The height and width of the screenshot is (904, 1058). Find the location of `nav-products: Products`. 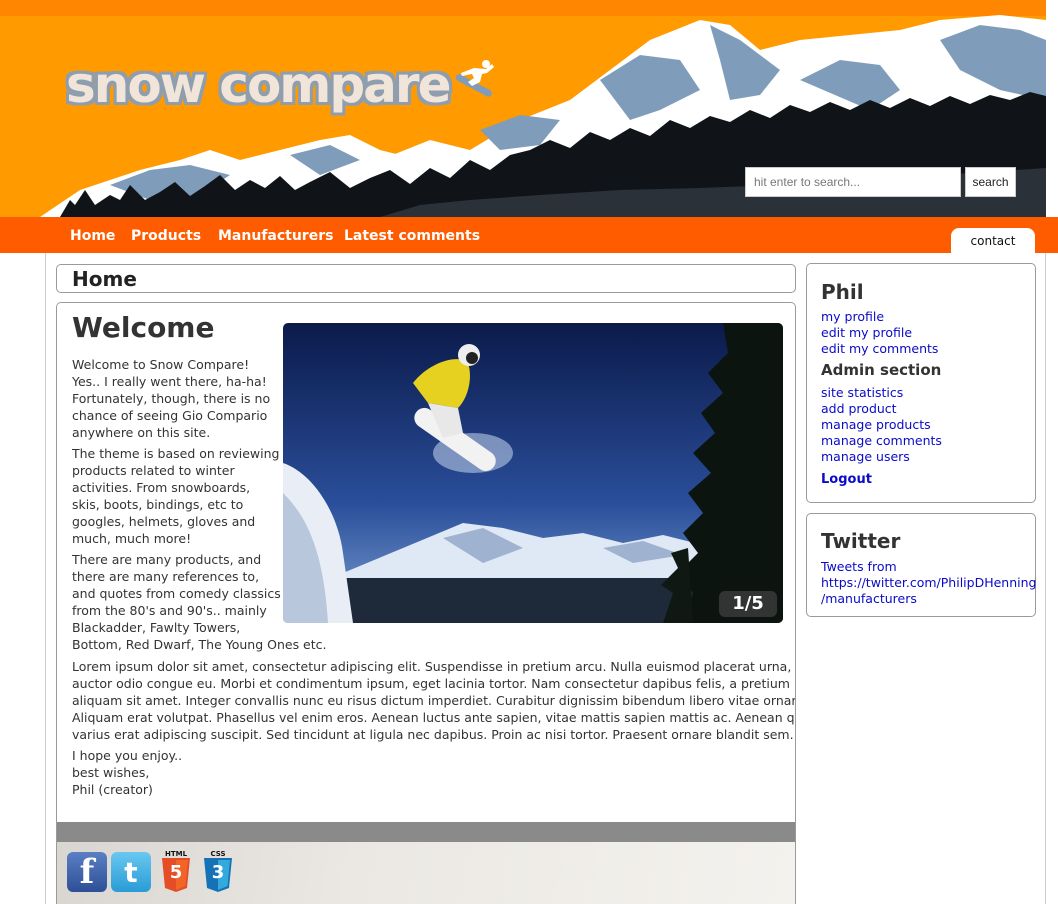

nav-products: Products is located at coordinates (166, 235).